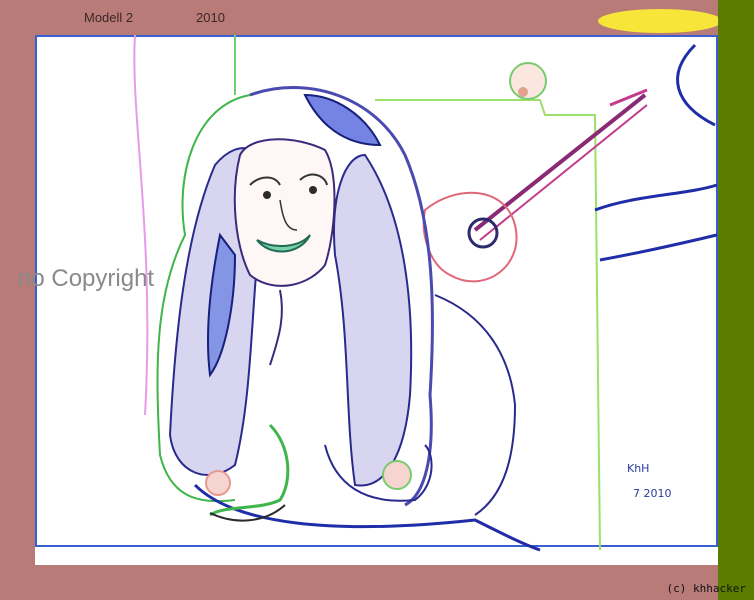 The image size is (754, 600). Describe the element at coordinates (109, 17) in the screenshot. I see `model-label: Modell 2` at that location.